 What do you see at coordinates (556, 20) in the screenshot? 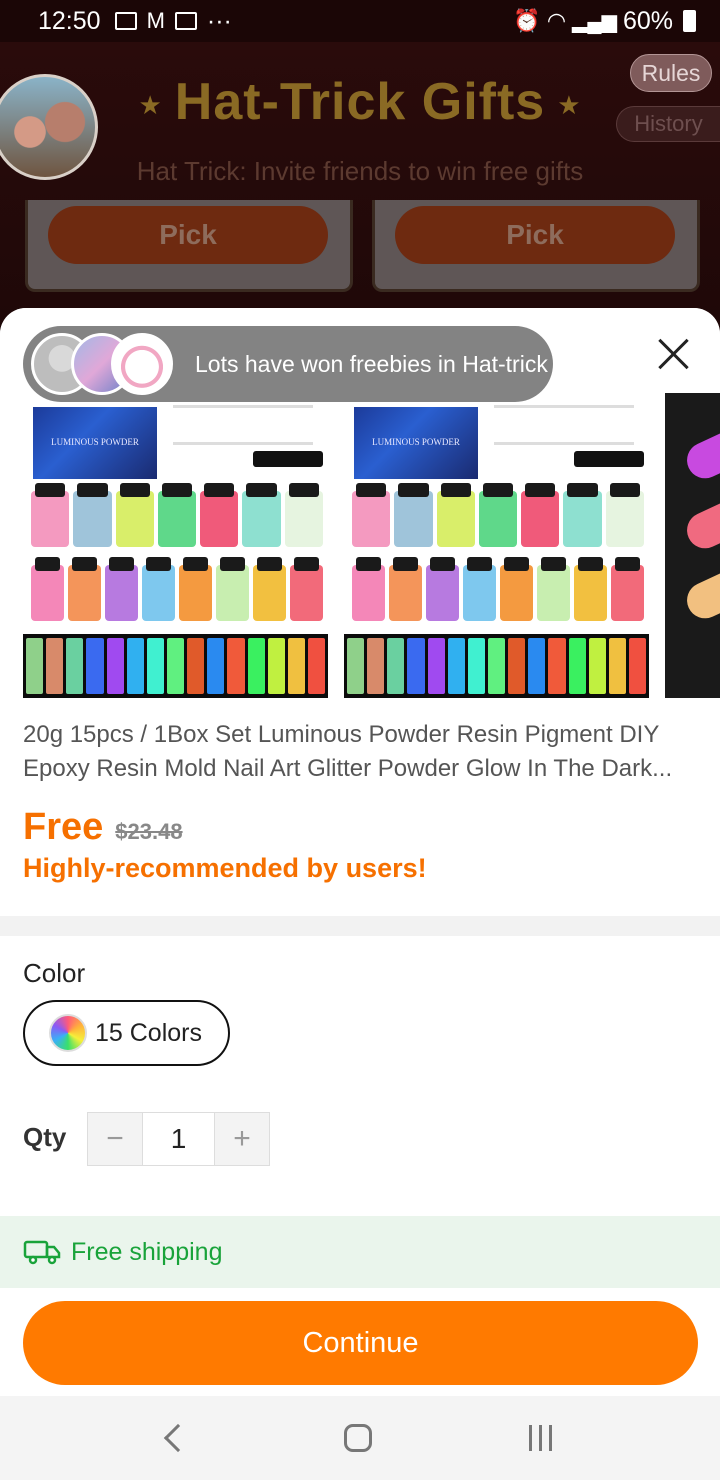
I see `wifi-icon: ◠` at bounding box center [556, 20].